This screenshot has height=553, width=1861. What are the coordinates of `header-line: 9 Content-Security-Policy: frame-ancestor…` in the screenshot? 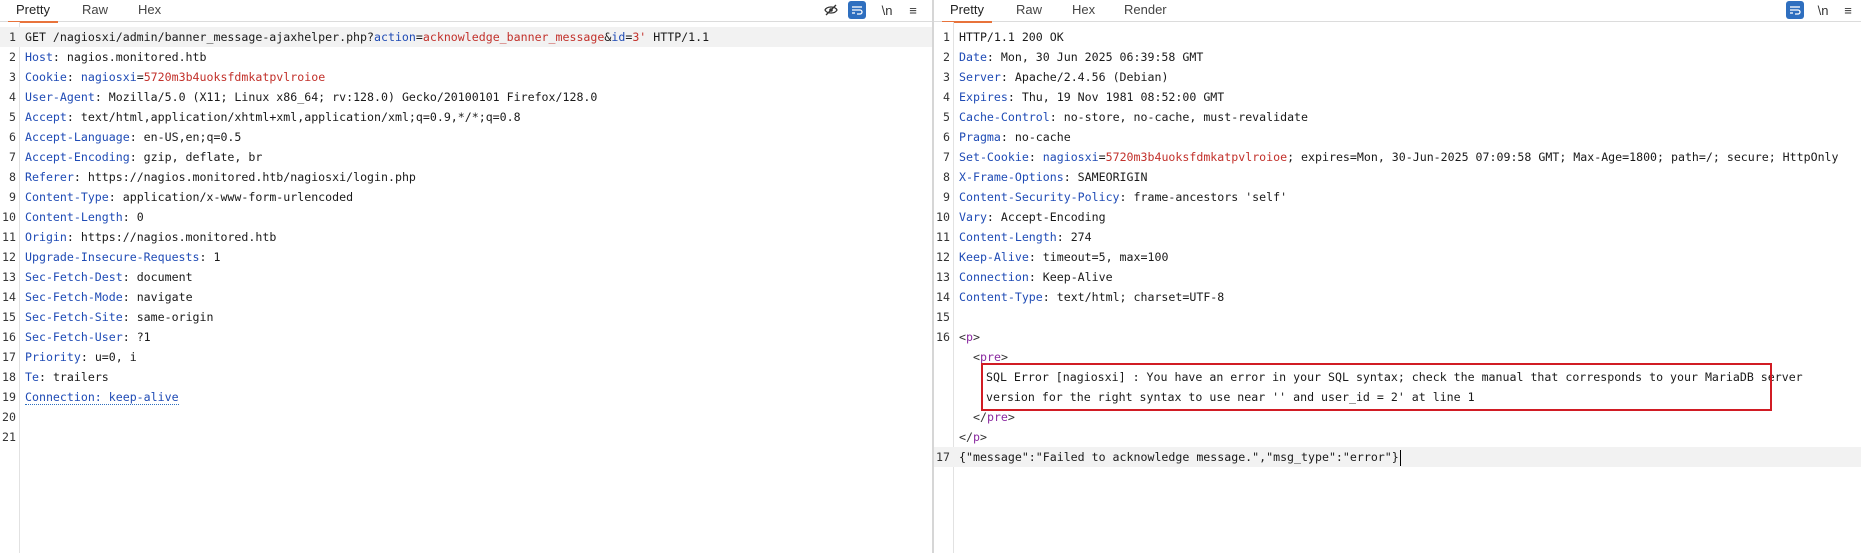 It's located at (1115, 197).